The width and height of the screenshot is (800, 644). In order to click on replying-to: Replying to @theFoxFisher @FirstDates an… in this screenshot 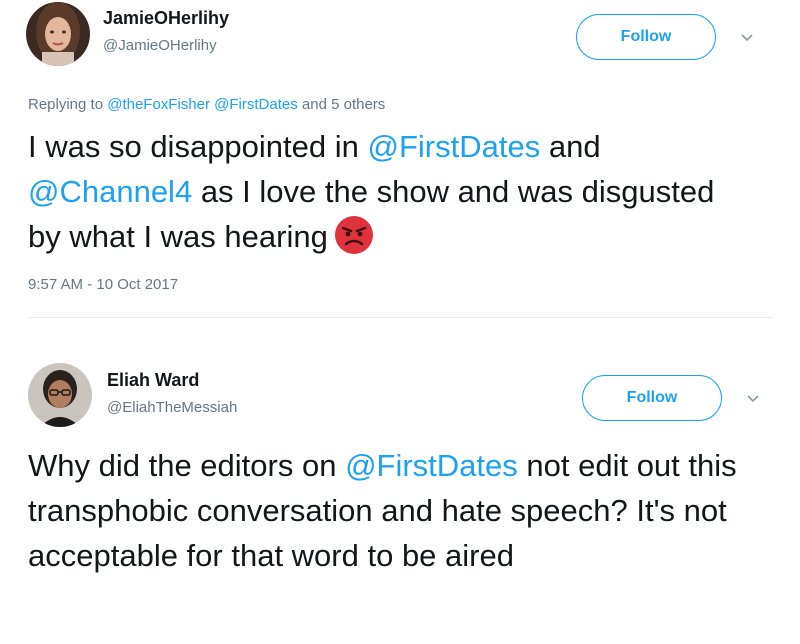, I will do `click(207, 104)`.